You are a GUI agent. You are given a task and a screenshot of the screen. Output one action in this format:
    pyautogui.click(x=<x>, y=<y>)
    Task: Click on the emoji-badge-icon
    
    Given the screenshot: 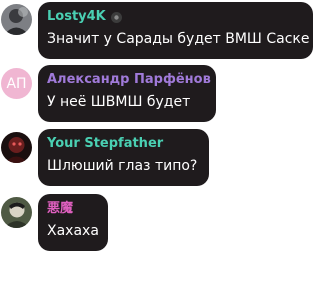 What is the action you would take?
    pyautogui.click(x=116, y=17)
    